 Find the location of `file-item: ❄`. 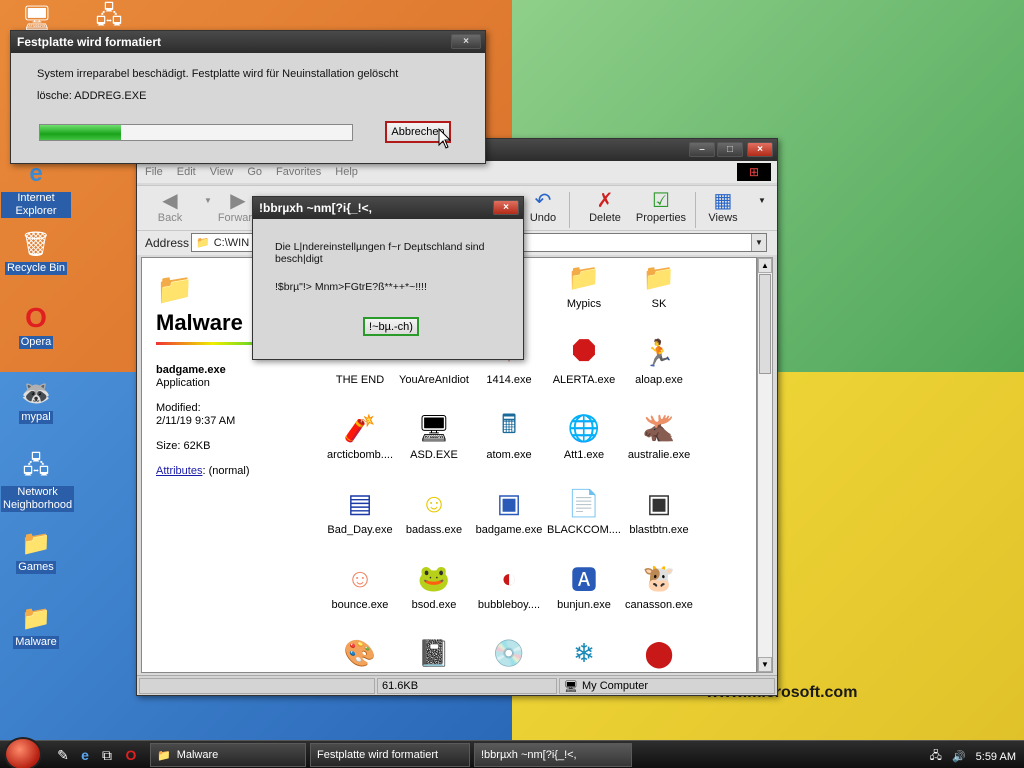

file-item: ❄ is located at coordinates (584, 654).